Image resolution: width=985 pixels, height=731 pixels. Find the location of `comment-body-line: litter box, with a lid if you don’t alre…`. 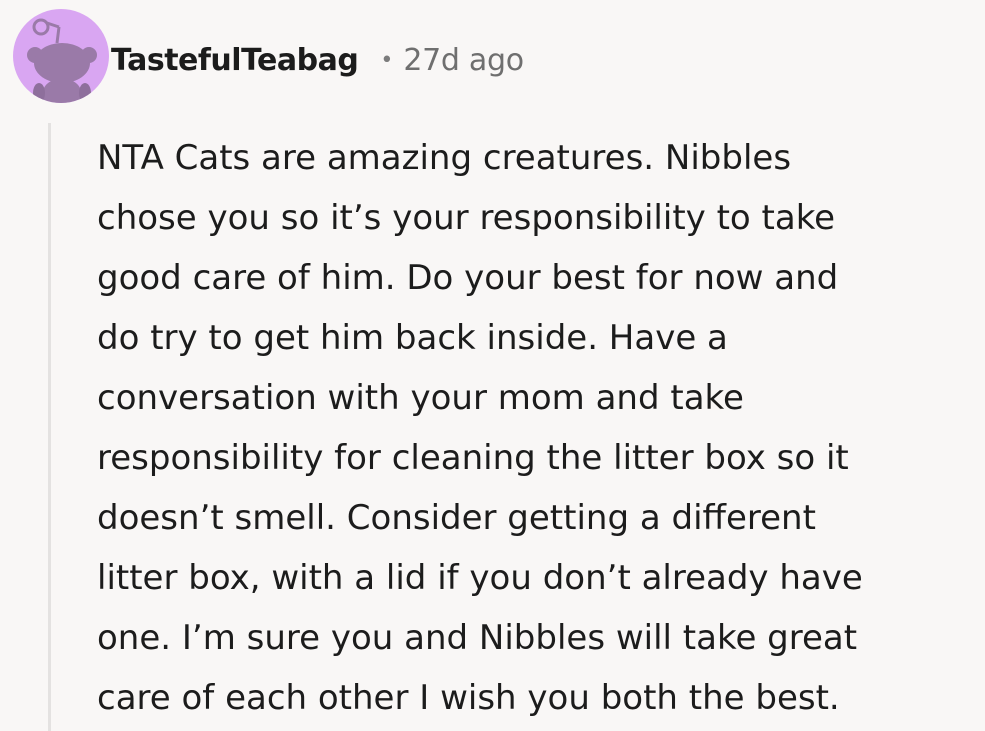

comment-body-line: litter box, with a lid if you don’t alre… is located at coordinates (480, 578).